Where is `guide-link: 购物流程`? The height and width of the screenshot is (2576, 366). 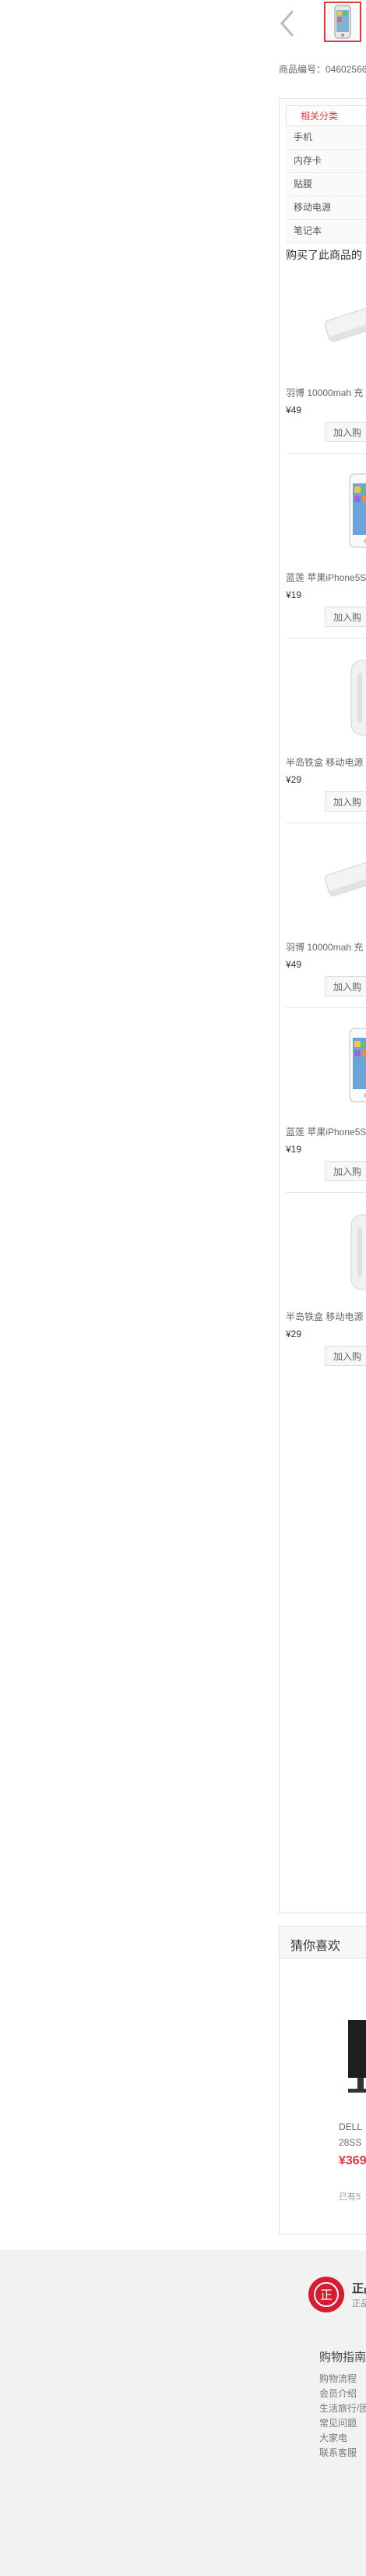
guide-link: 购物流程 is located at coordinates (343, 2379).